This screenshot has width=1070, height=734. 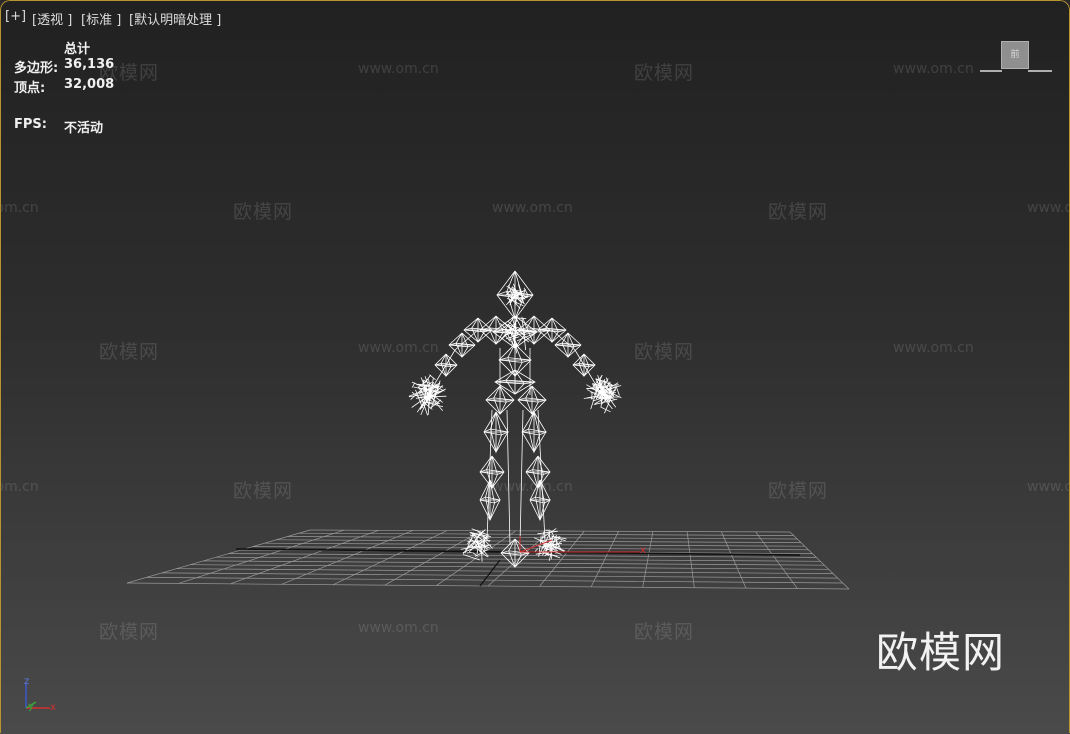 What do you see at coordinates (89, 64) in the screenshot?
I see `stats-poly-value: 36,136` at bounding box center [89, 64].